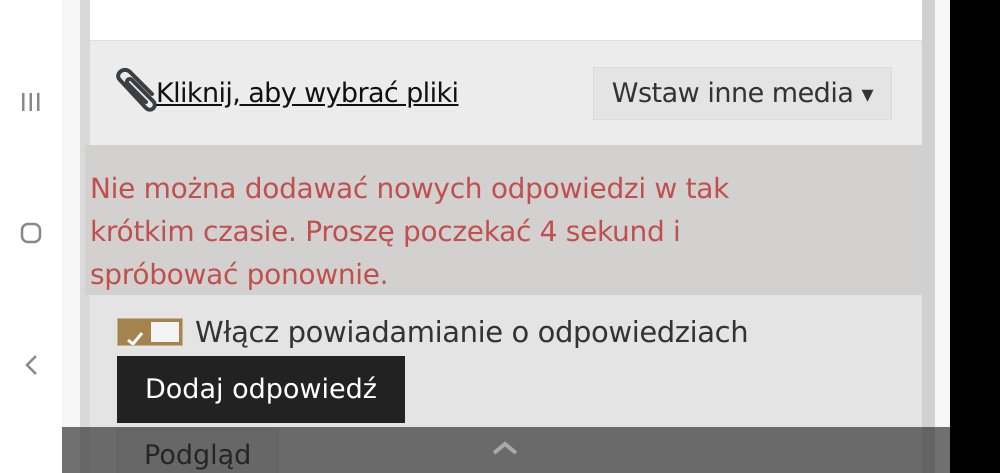 The height and width of the screenshot is (473, 1000). I want to click on notify-toggle, so click(150, 332).